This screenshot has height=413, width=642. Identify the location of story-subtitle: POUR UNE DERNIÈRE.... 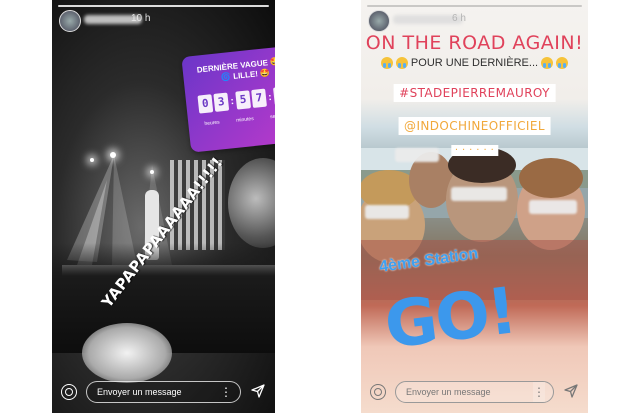
(474, 63).